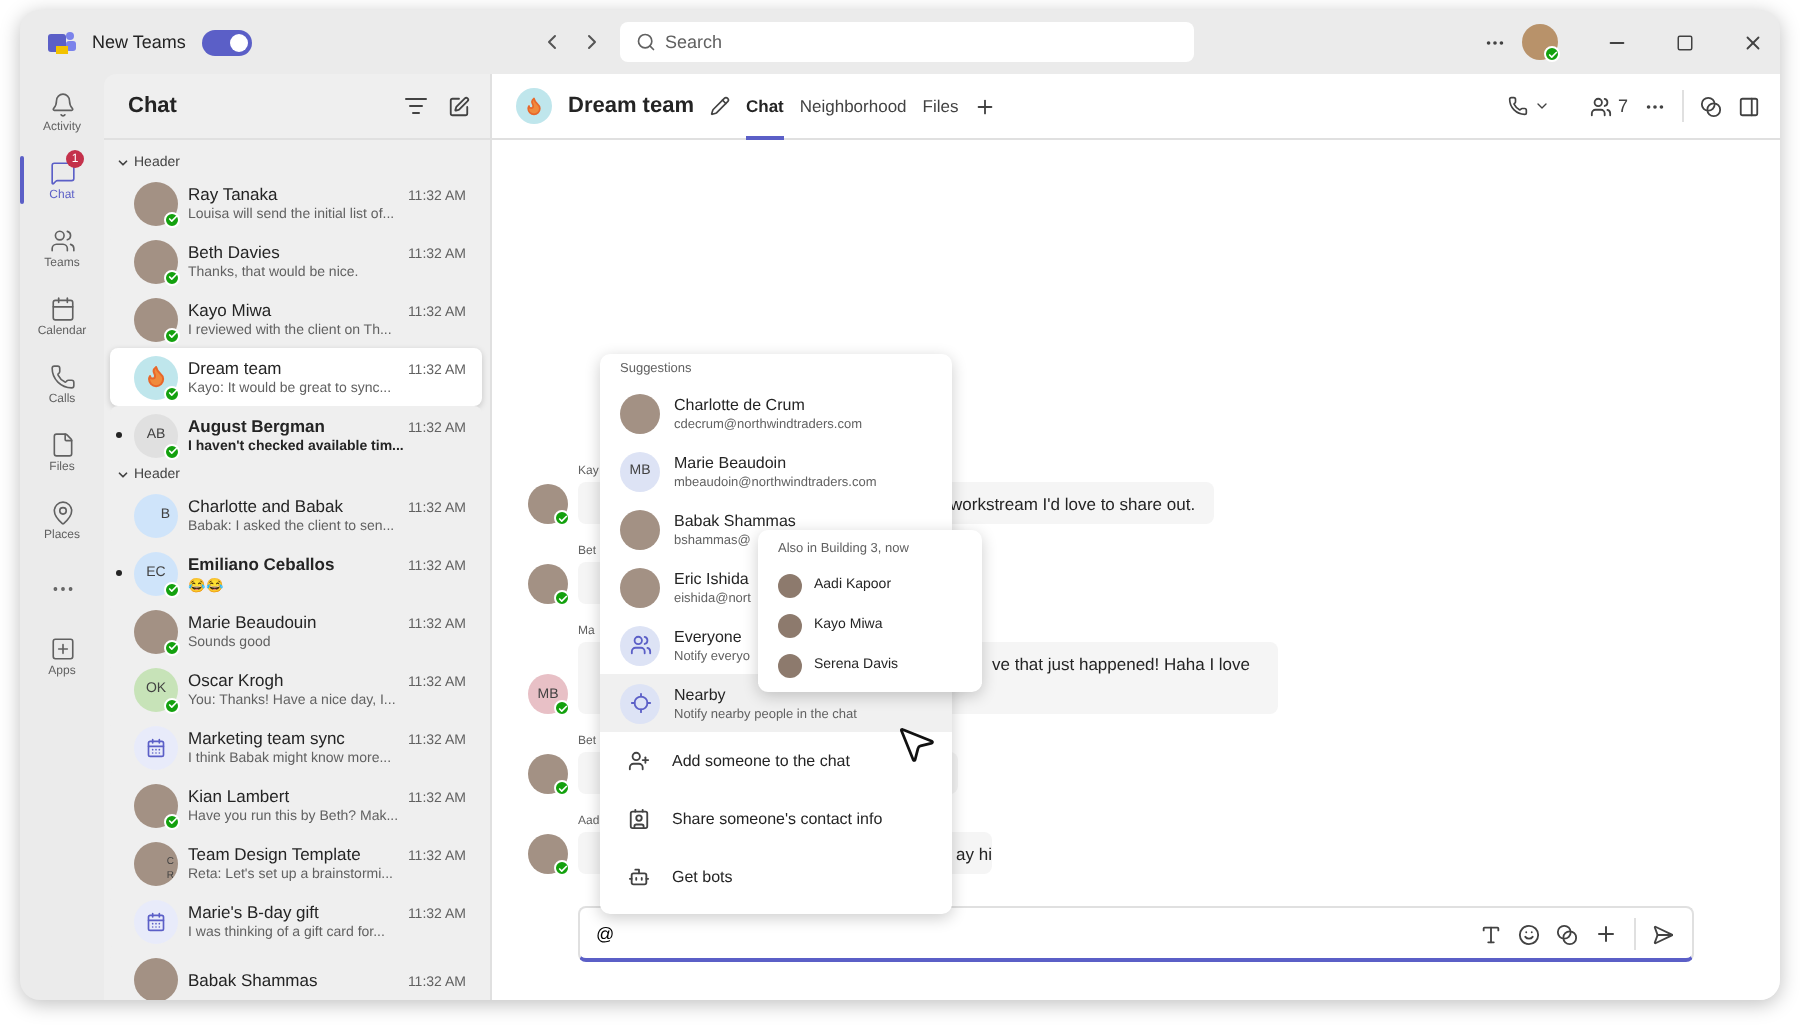 Image resolution: width=1800 pixels, height=1030 pixels. What do you see at coordinates (761, 761) in the screenshot?
I see `suggestion-name: Add someone to the chat` at bounding box center [761, 761].